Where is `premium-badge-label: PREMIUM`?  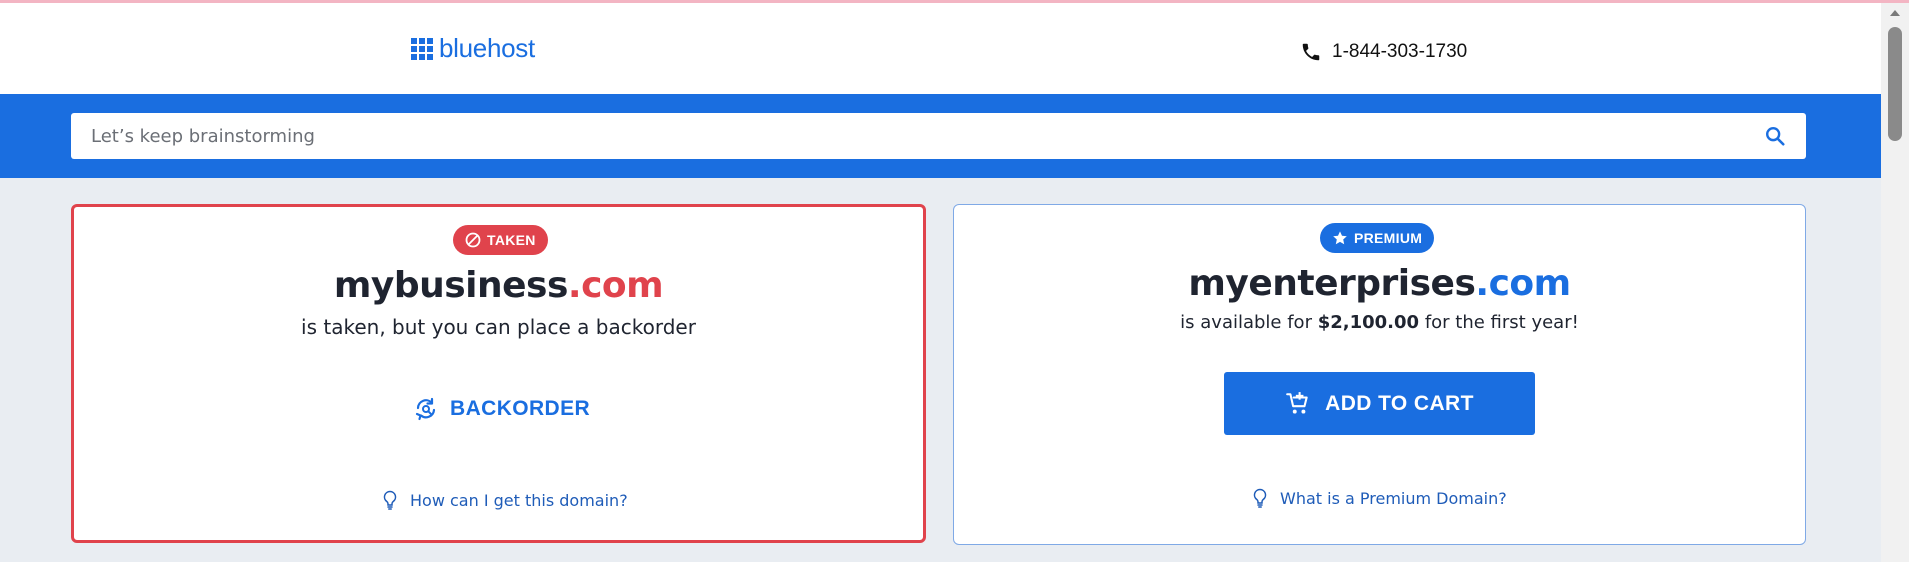
premium-badge-label: PREMIUM is located at coordinates (1388, 238).